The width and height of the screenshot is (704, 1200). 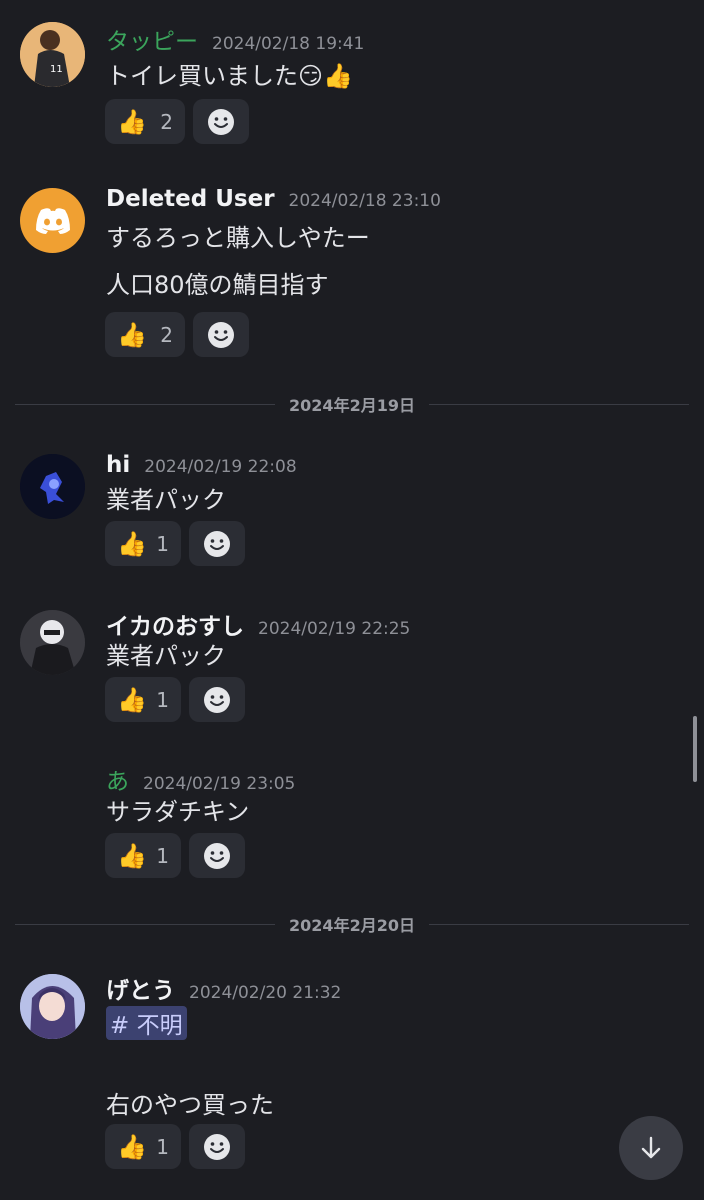 I want to click on avatar-image: 11, so click(x=52, y=54).